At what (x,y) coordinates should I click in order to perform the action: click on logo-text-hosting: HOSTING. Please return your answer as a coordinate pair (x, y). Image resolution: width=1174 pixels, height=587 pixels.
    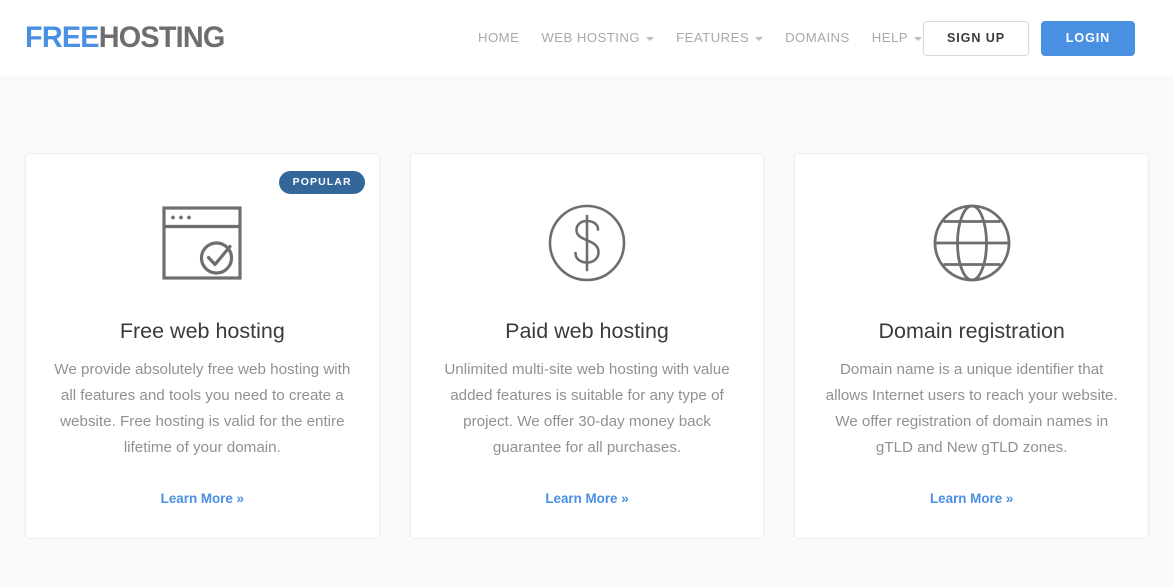
    Looking at the image, I should click on (162, 37).